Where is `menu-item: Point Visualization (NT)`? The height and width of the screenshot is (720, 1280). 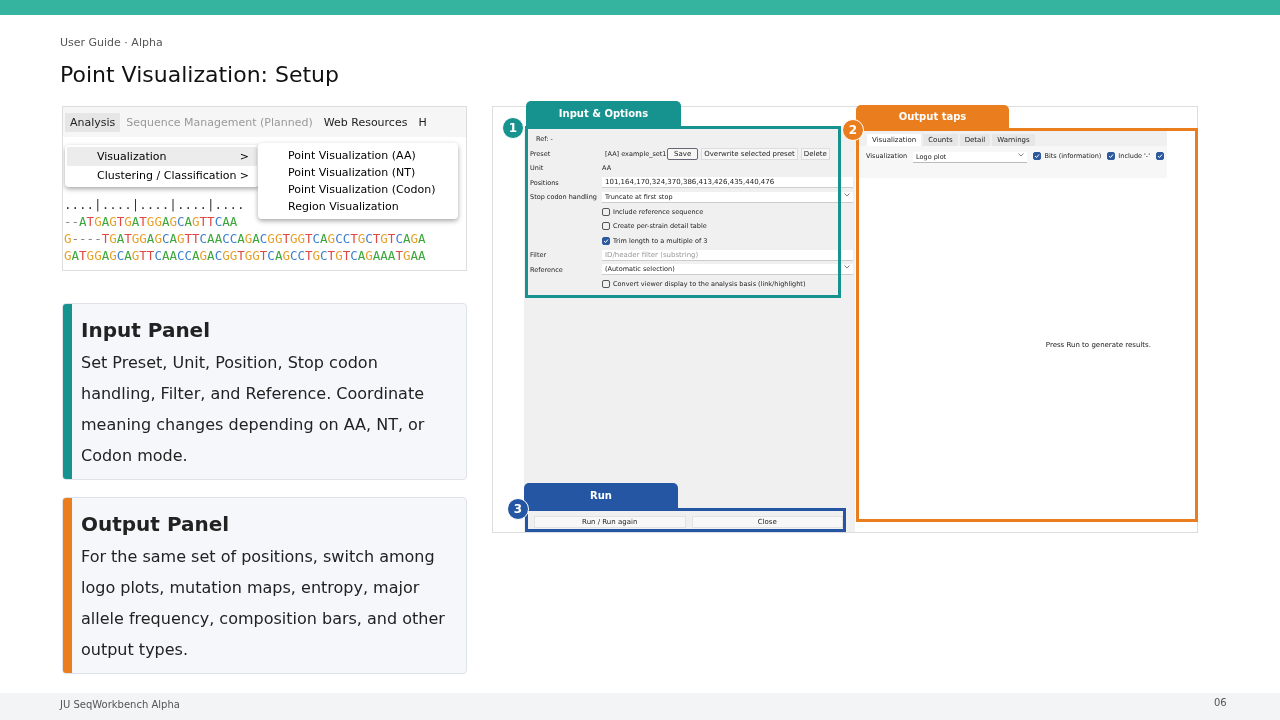 menu-item: Point Visualization (NT) is located at coordinates (358, 172).